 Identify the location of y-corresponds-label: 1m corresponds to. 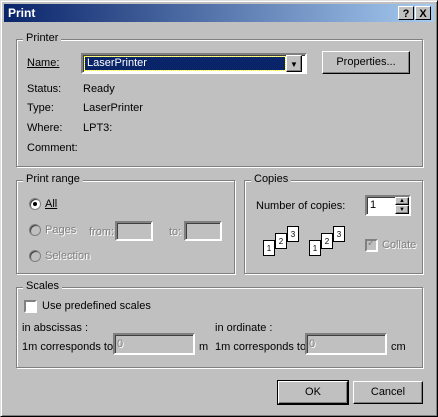
(261, 347).